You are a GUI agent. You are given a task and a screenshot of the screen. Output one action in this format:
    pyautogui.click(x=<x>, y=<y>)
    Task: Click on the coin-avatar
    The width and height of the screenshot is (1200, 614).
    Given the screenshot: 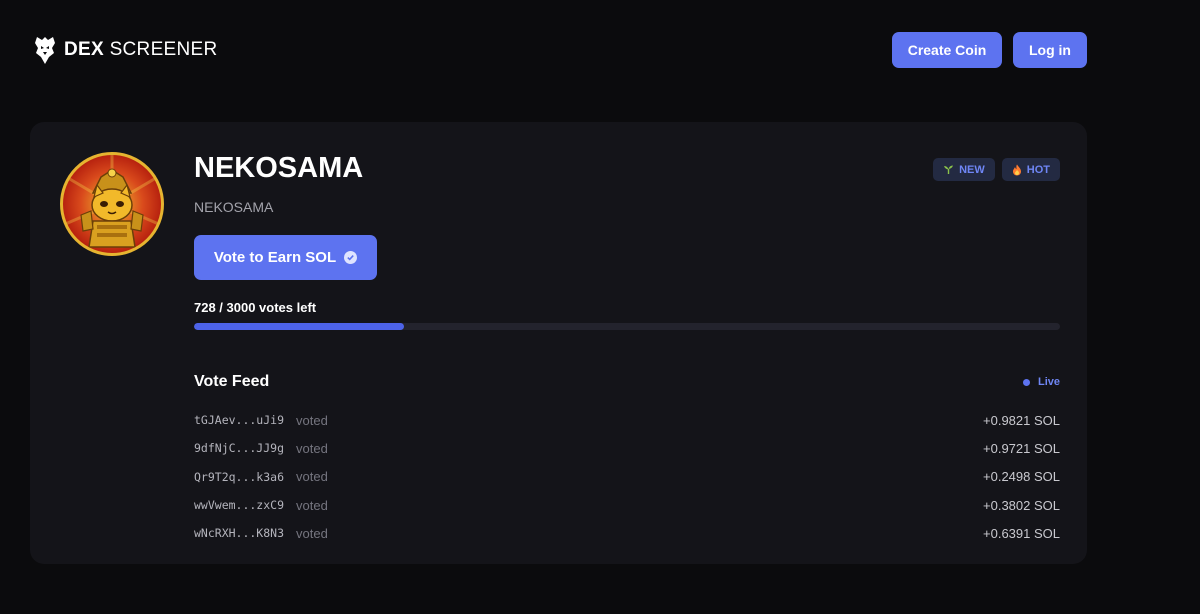 What is the action you would take?
    pyautogui.click(x=112, y=204)
    